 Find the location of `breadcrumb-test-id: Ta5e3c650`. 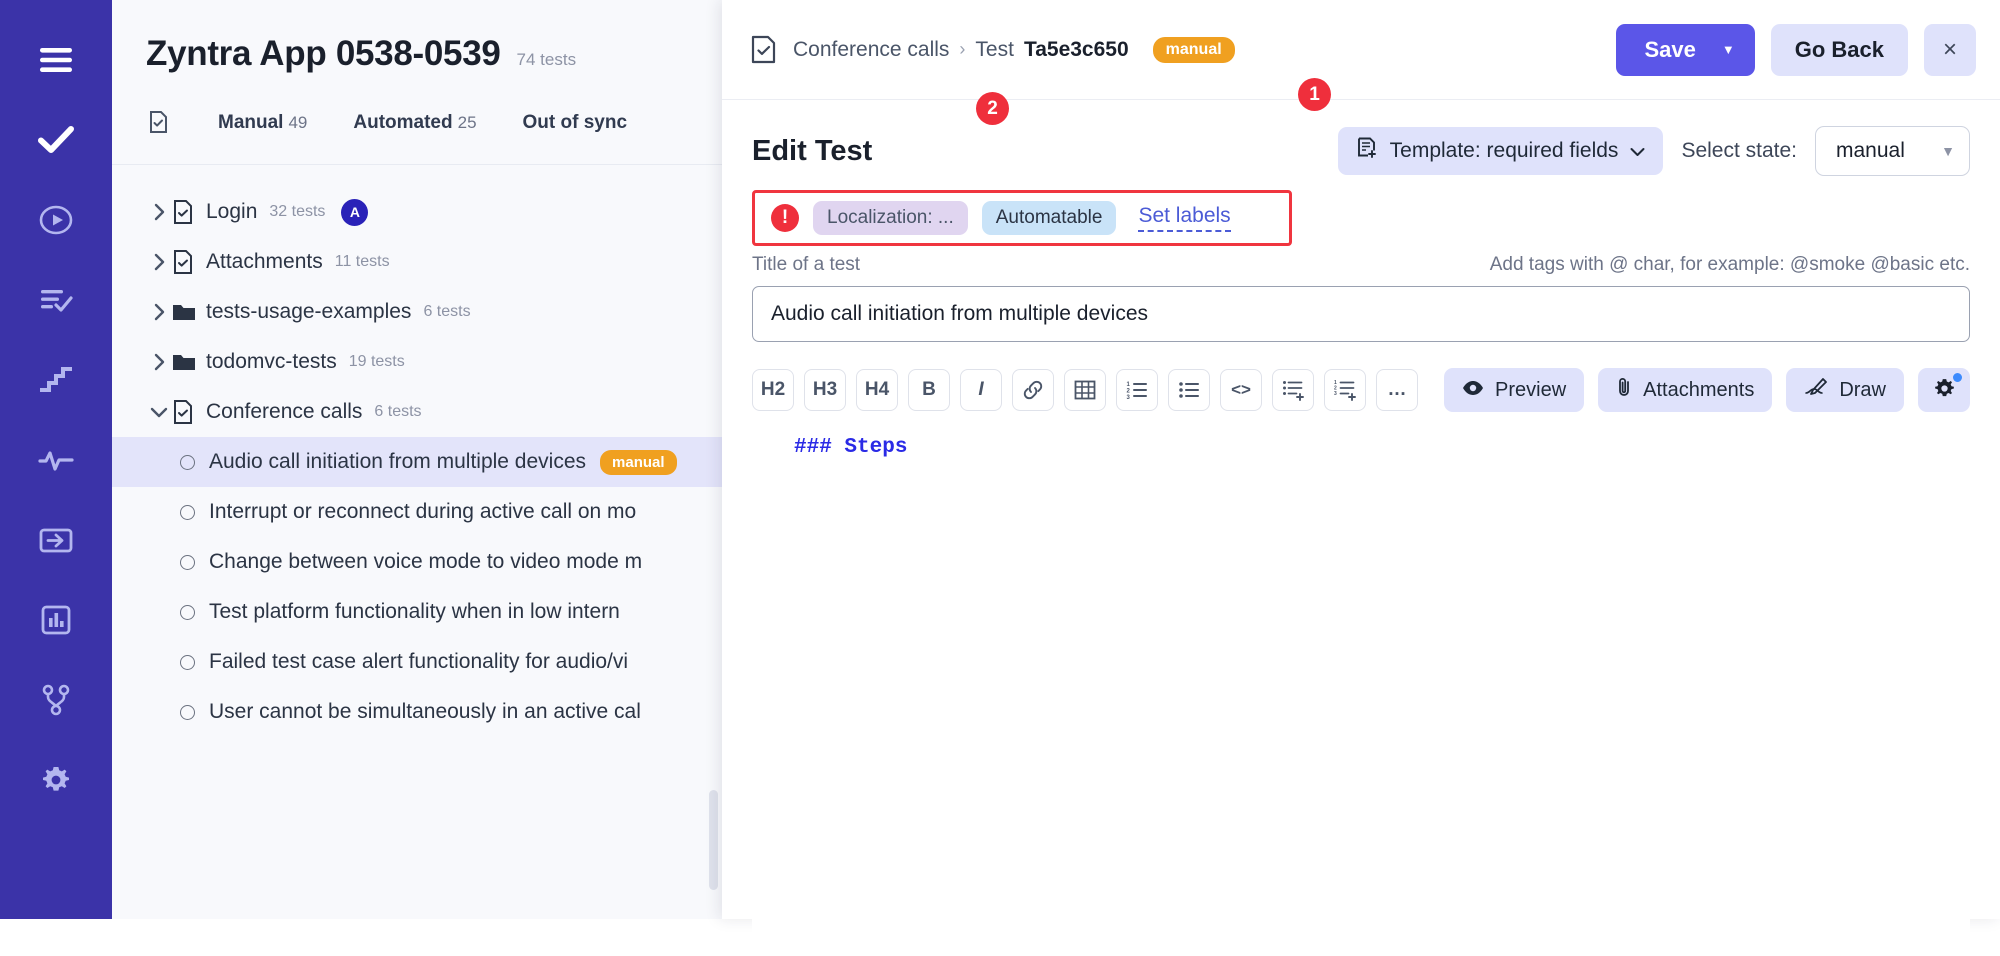

breadcrumb-test-id: Ta5e3c650 is located at coordinates (1076, 49).